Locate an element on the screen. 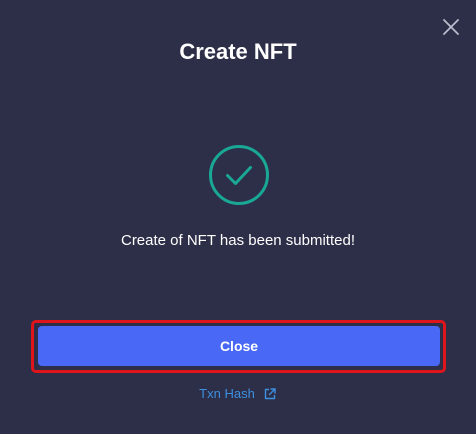  close-button: Close is located at coordinates (239, 346).